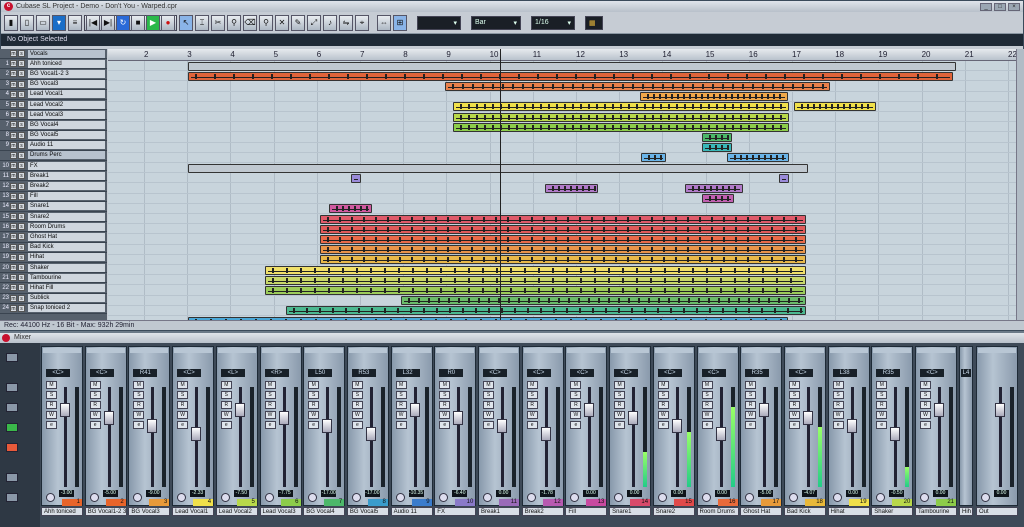 This screenshot has width=1024, height=527. What do you see at coordinates (451, 373) in the screenshot?
I see `pan-display: R0` at bounding box center [451, 373].